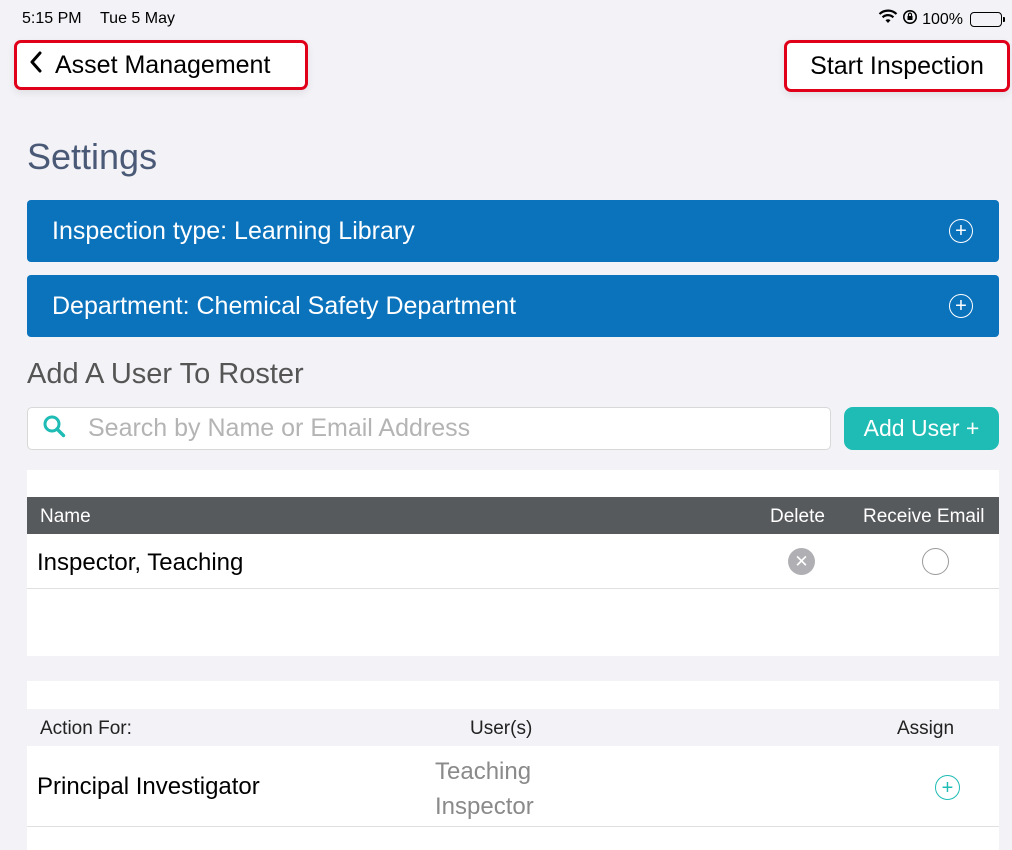  I want to click on status-date: Tue 5 May, so click(137, 18).